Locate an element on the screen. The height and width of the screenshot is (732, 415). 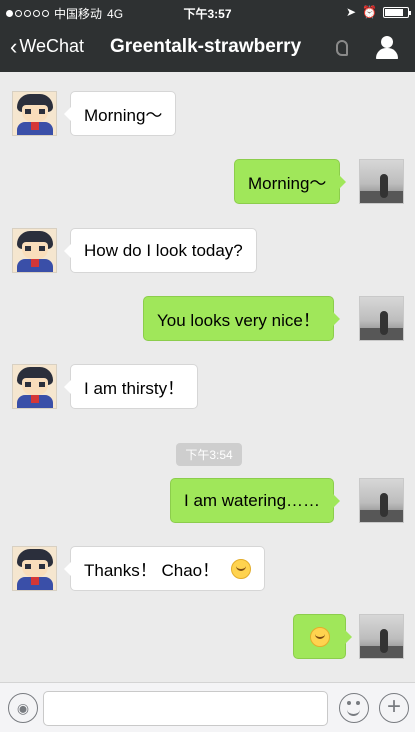
message-input is located at coordinates (185, 708).